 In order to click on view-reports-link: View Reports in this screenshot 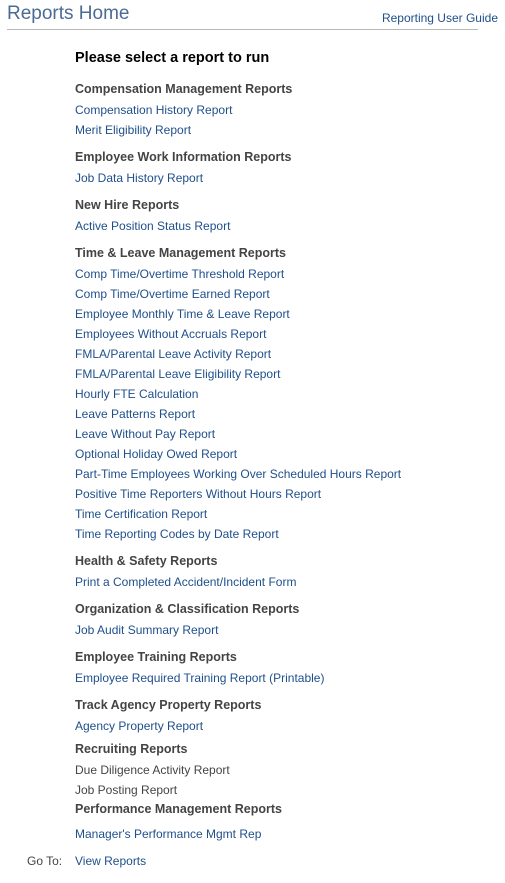, I will do `click(110, 861)`.